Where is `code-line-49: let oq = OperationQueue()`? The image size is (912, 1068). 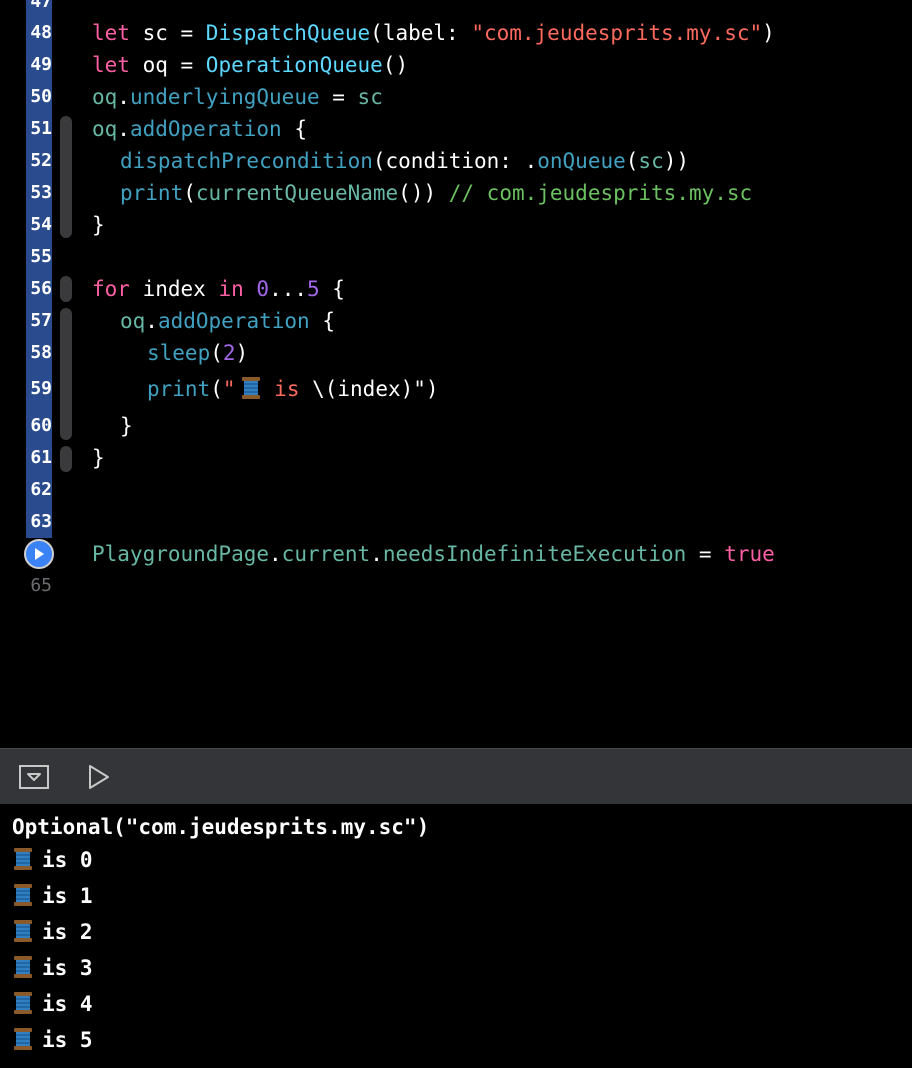
code-line-49: let oq = OperationQueue() is located at coordinates (250, 65).